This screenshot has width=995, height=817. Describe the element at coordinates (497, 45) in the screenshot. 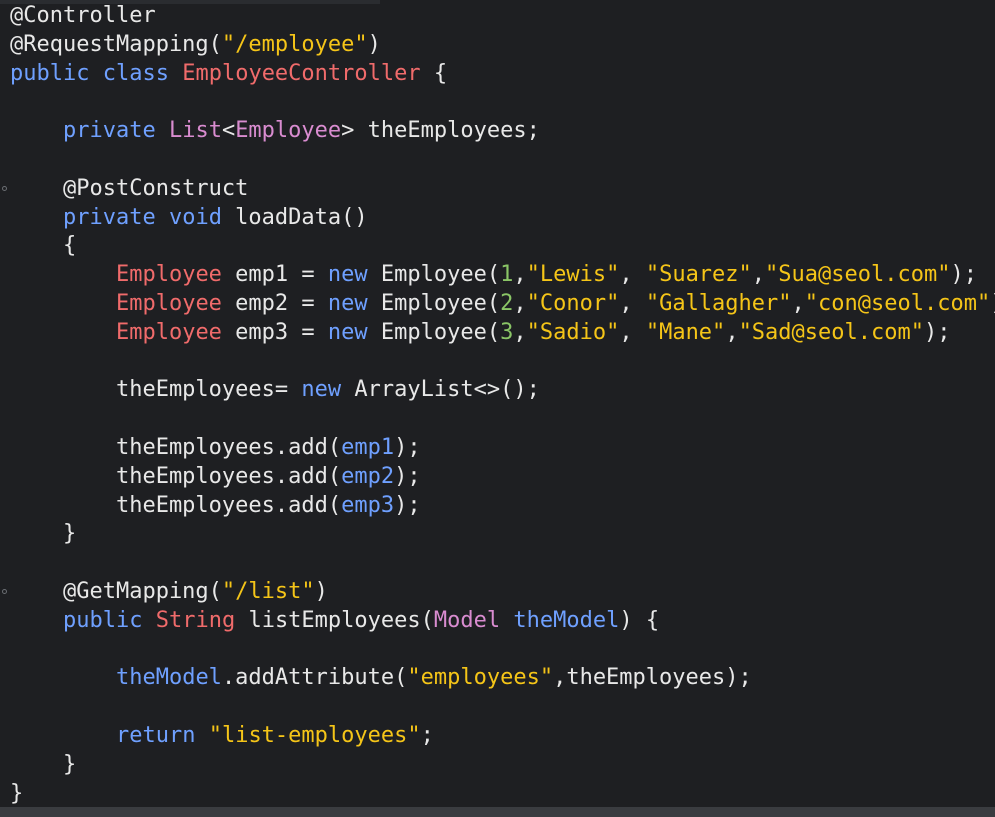

I see `code-line: @RequestMapping("/employee")` at that location.